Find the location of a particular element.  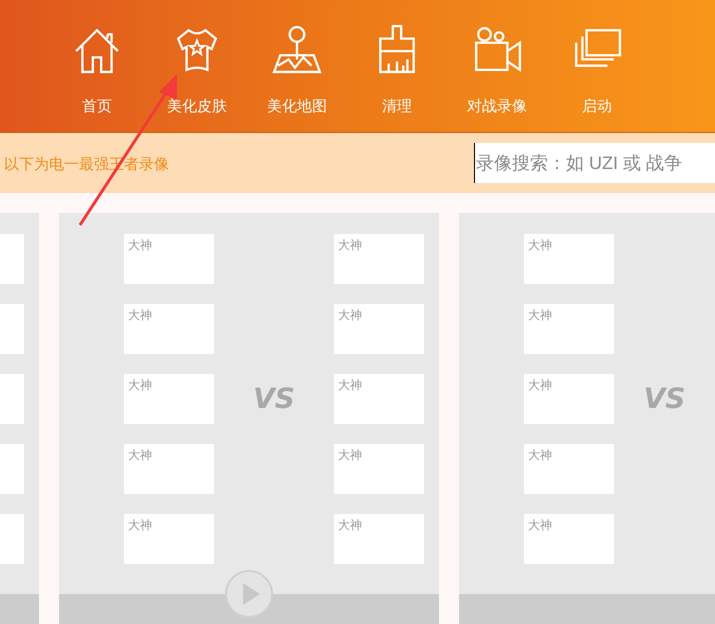

card-footer is located at coordinates (19, 609).